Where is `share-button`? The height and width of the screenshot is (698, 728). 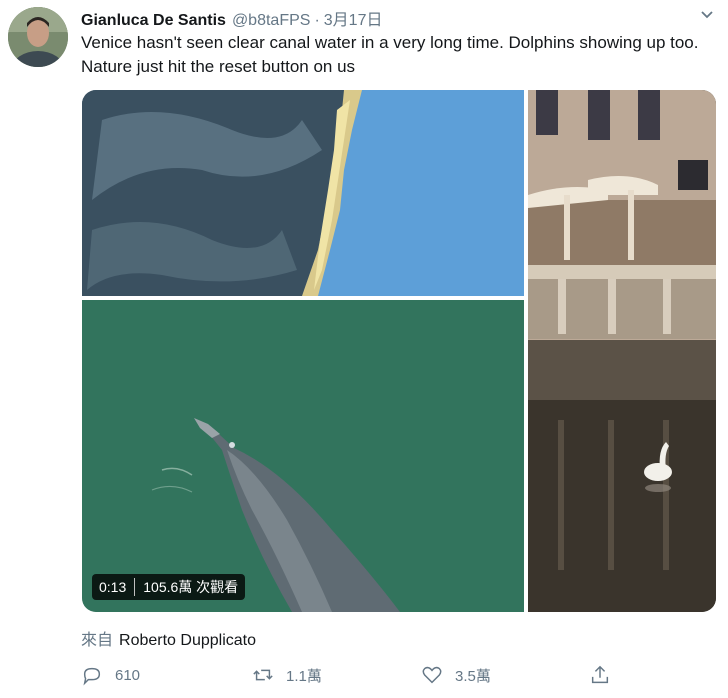
share-button is located at coordinates (606, 675).